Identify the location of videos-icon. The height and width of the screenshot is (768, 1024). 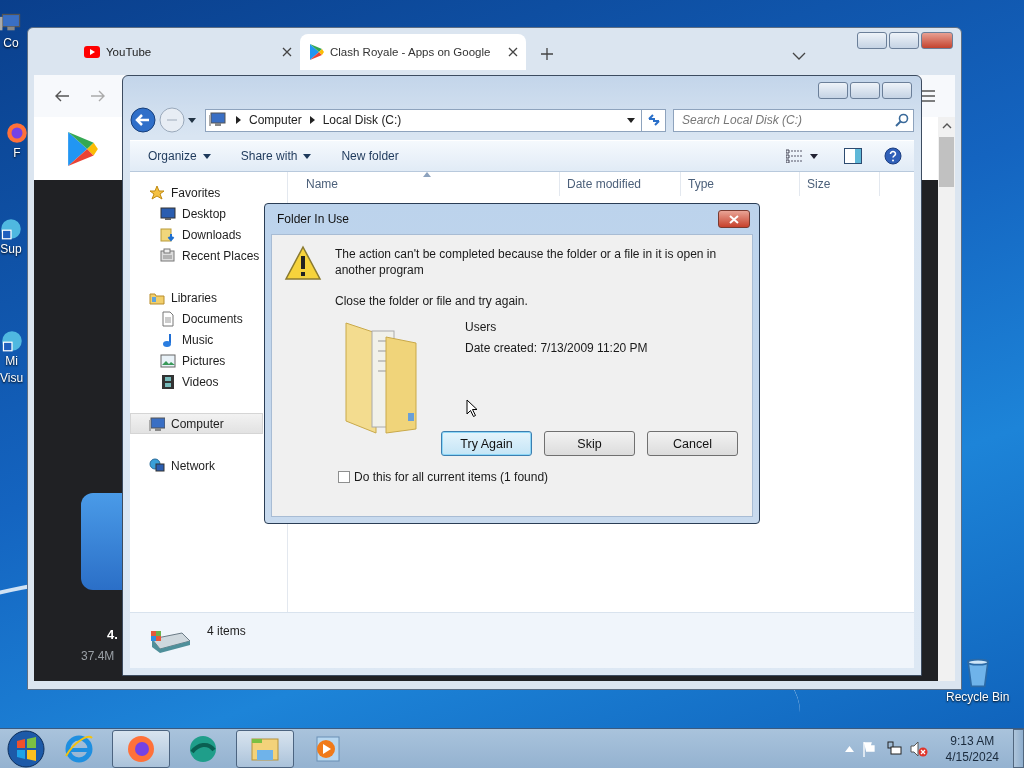
(168, 381).